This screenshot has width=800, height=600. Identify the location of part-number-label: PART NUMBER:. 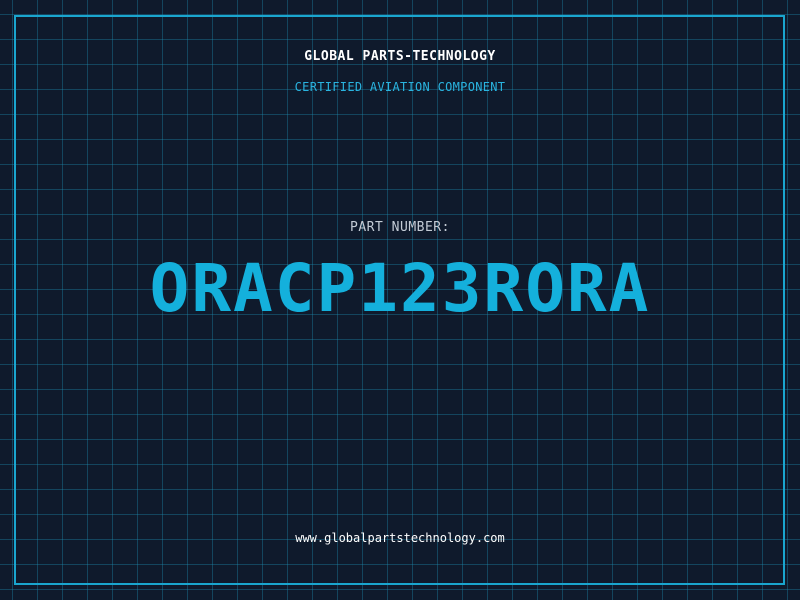
(400, 227).